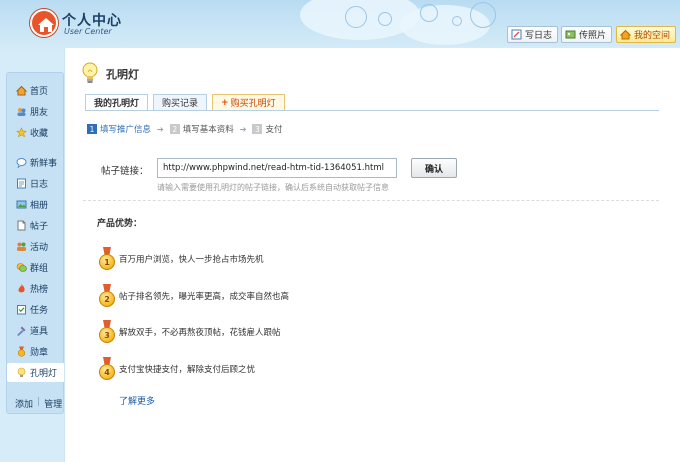  What do you see at coordinates (570, 34) in the screenshot?
I see `photo-icon` at bounding box center [570, 34].